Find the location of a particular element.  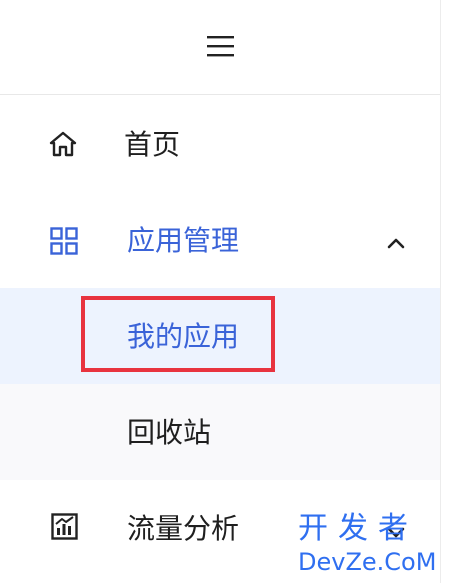

grid-apps-icon is located at coordinates (64, 243).